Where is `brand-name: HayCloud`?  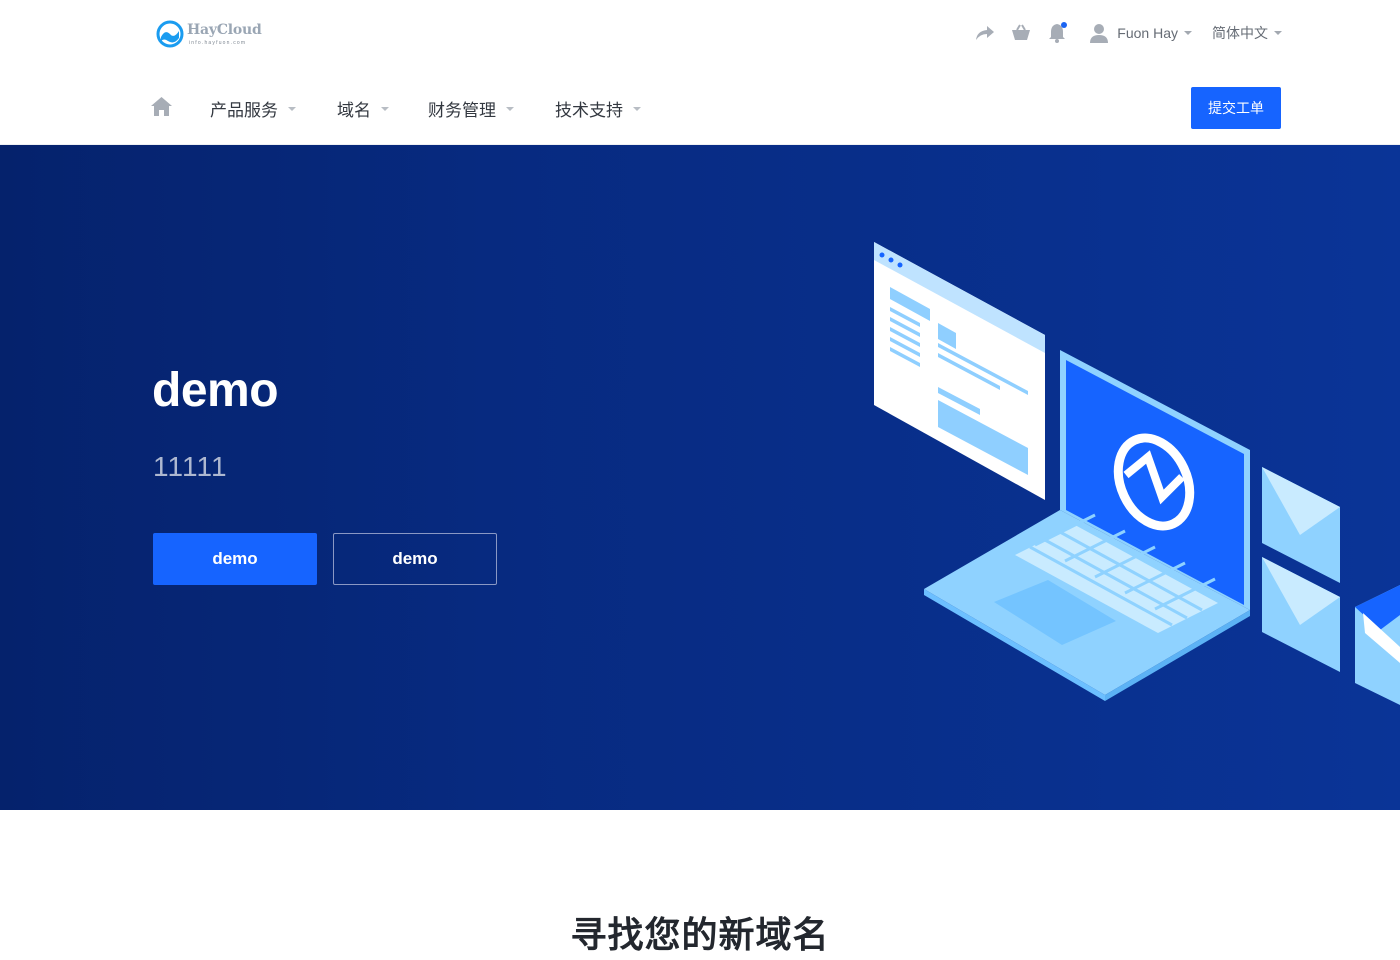
brand-name: HayCloud is located at coordinates (224, 30).